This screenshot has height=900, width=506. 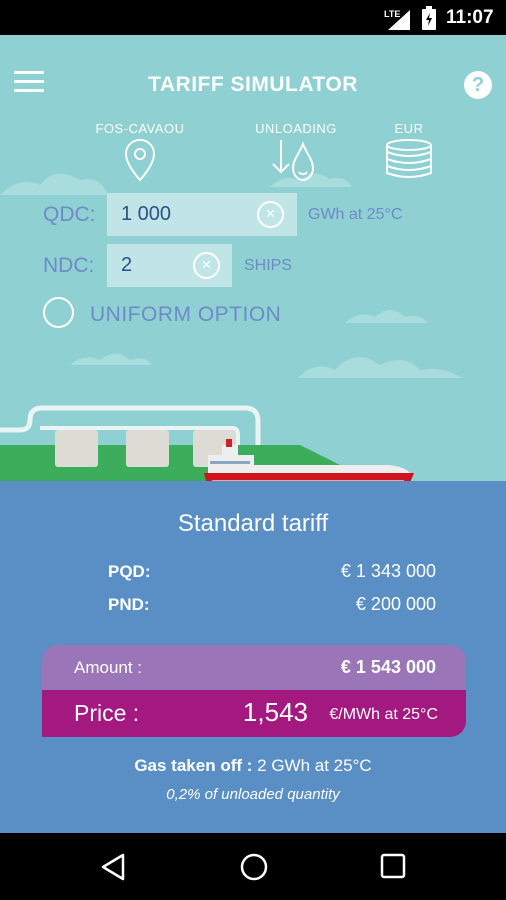 I want to click on pnd-value: € 200 000, so click(x=395, y=604).